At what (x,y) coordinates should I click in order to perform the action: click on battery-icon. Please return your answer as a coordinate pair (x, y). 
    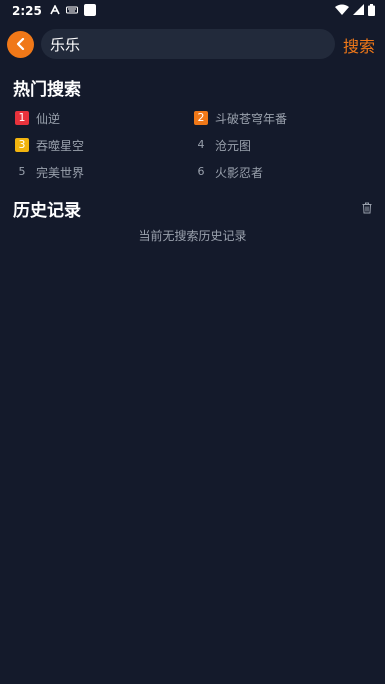
    Looking at the image, I should click on (371, 11).